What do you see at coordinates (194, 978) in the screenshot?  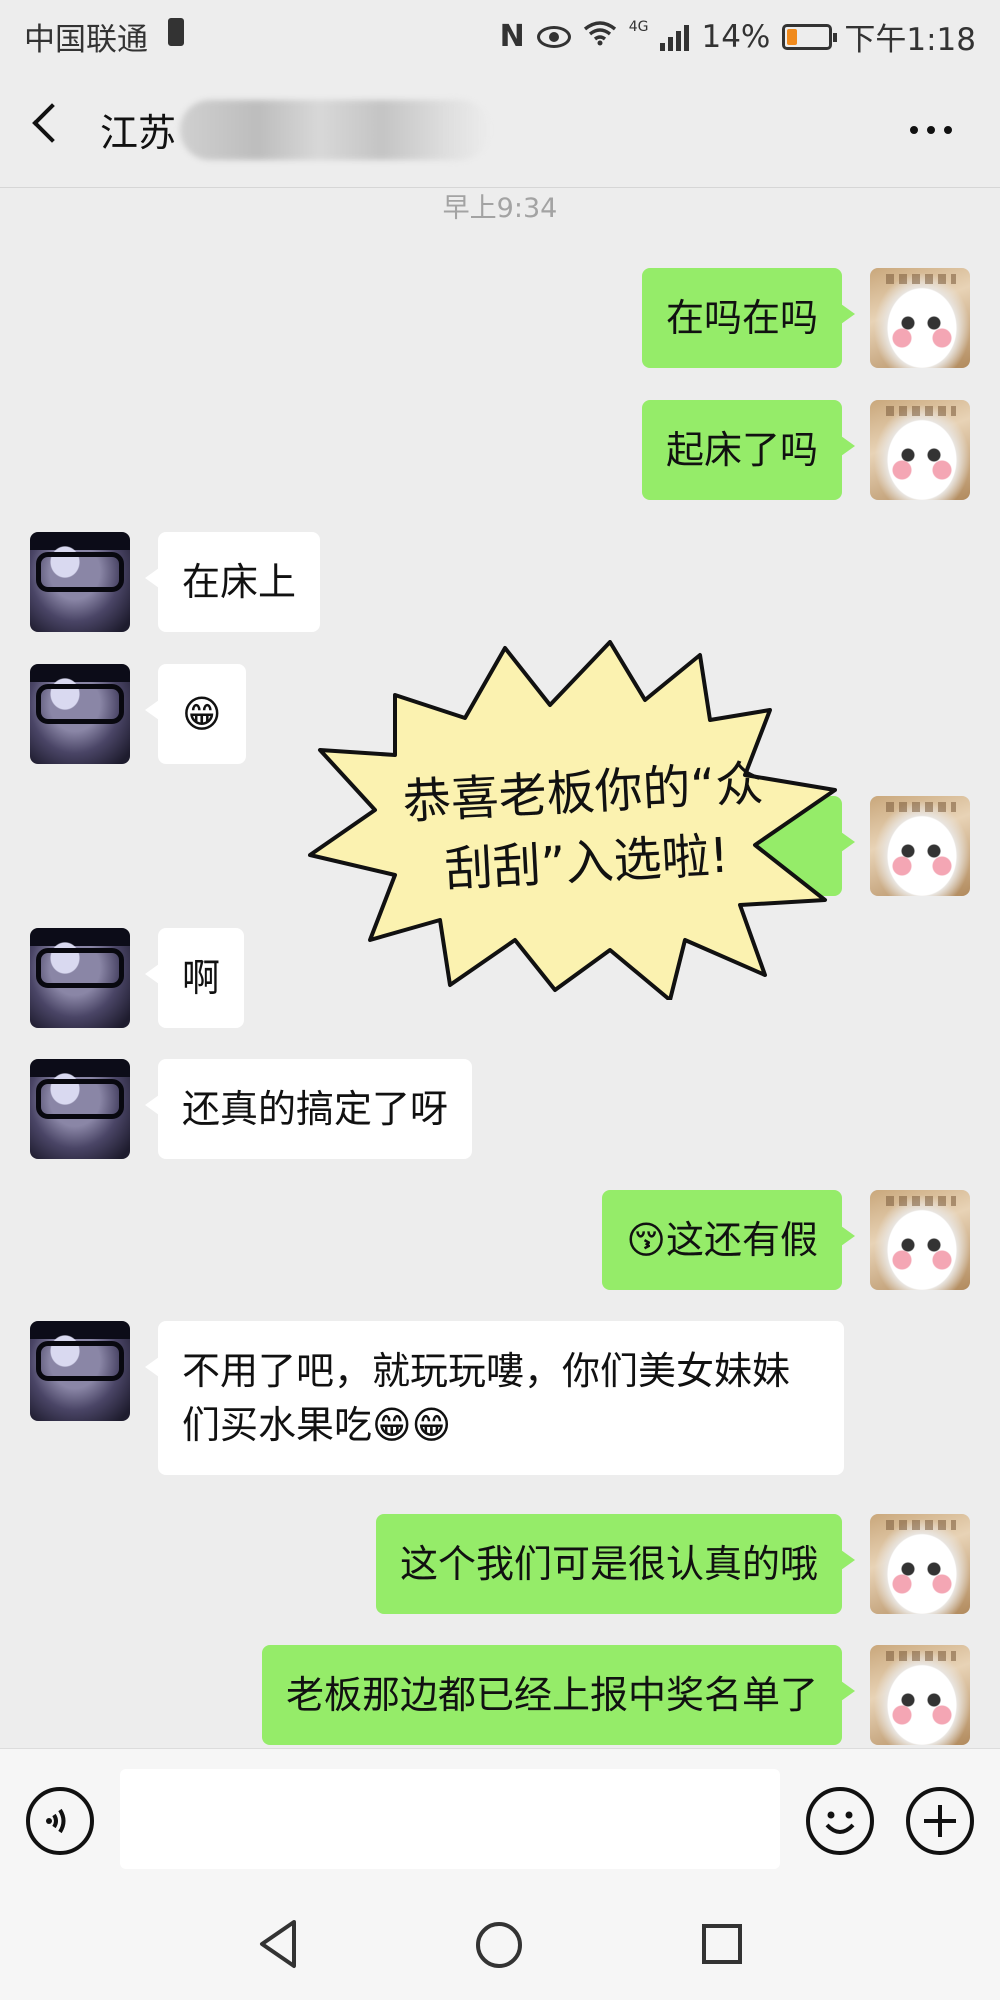 I see `incoming-message: 啊` at bounding box center [194, 978].